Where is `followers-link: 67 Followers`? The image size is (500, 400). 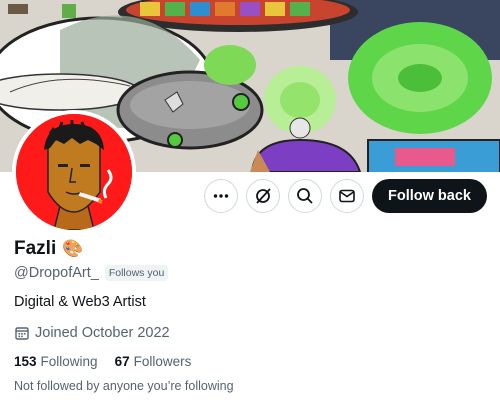 followers-link: 67 Followers is located at coordinates (153, 361).